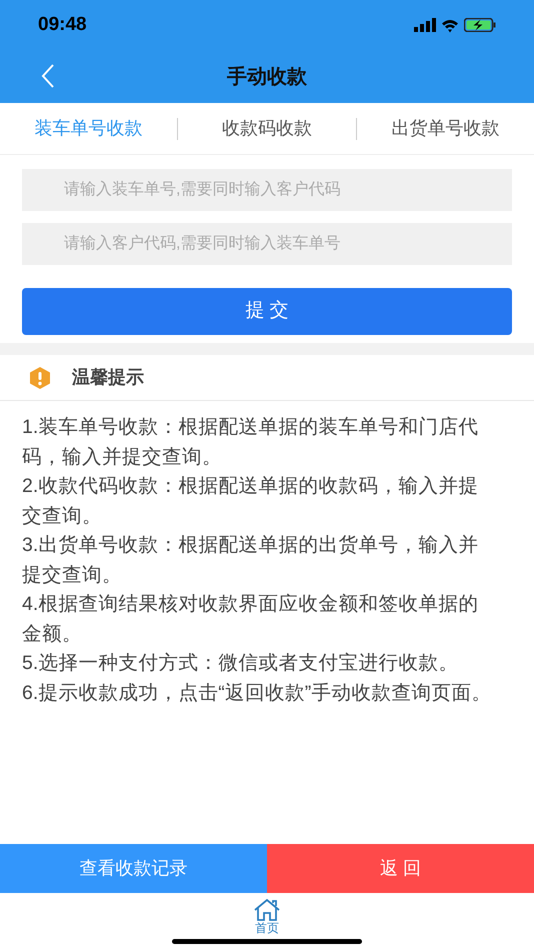  Describe the element at coordinates (450, 25) in the screenshot. I see `wifi-icon` at that location.